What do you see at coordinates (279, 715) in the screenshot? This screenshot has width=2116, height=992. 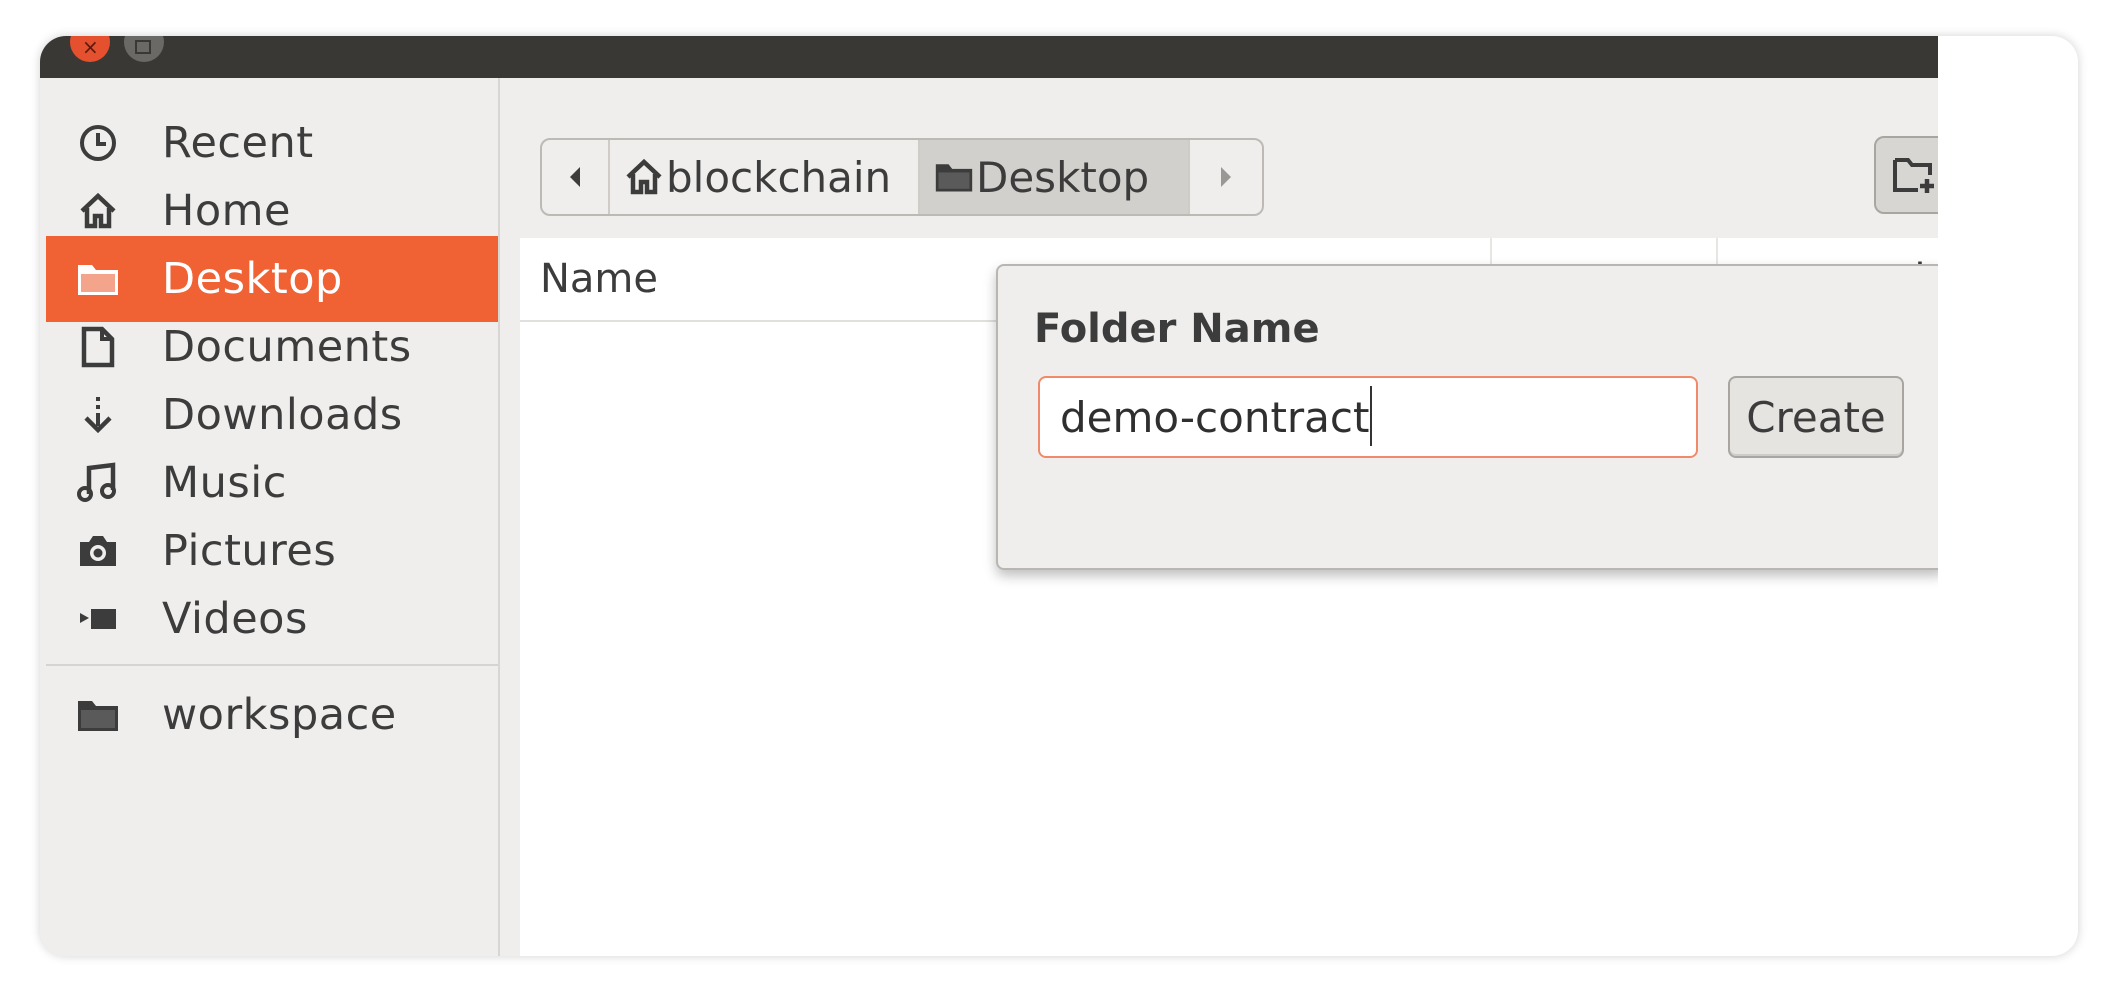 I see `sidebar-item-label: workspace` at bounding box center [279, 715].